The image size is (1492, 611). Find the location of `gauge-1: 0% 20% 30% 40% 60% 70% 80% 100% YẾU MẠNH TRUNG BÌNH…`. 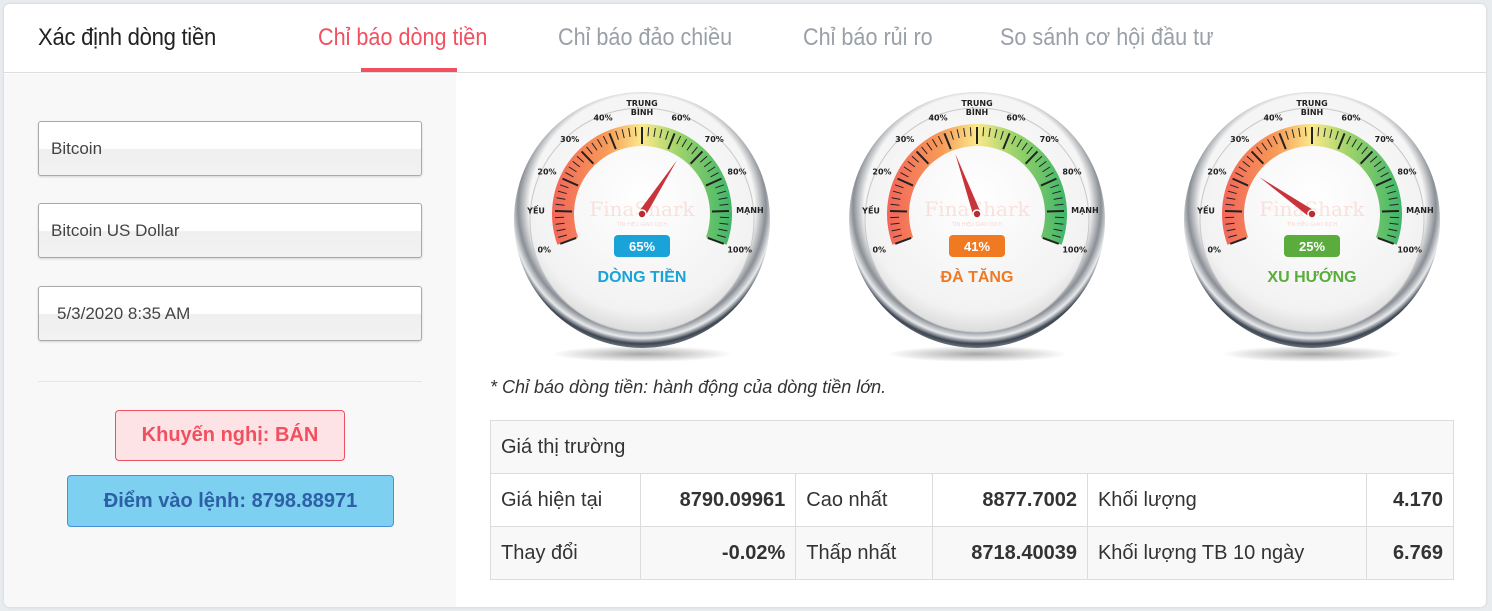

gauge-1: 0% 20% 30% 40% 60% 70% 80% 100% YẾU MẠNH TRUNG BÌNH… is located at coordinates (644, 229).